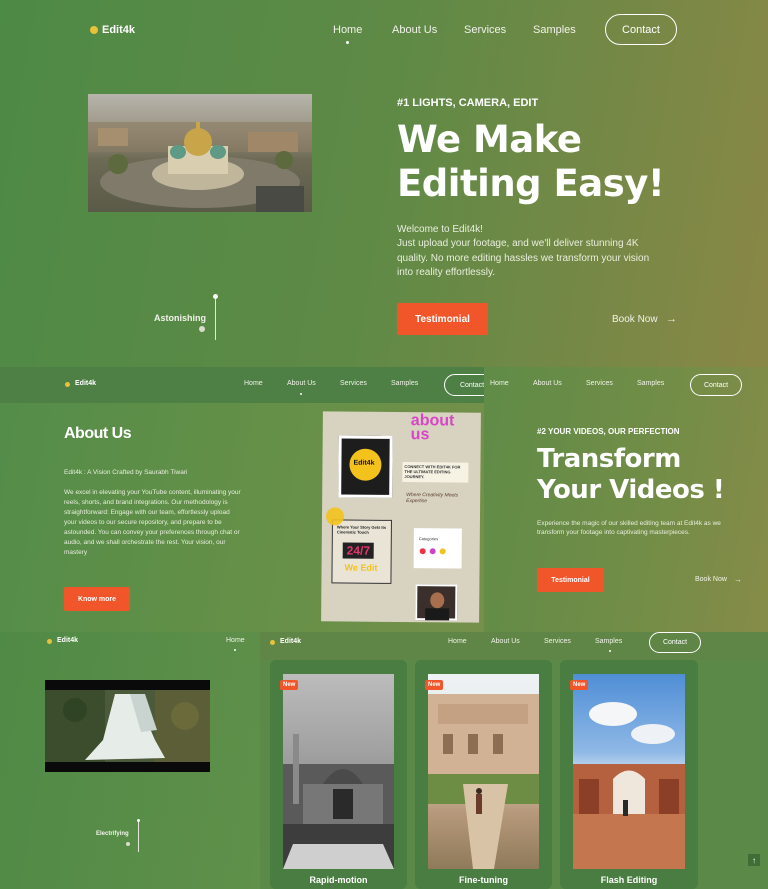 Image resolution: width=768 pixels, height=889 pixels. Describe the element at coordinates (483, 880) in the screenshot. I see `card-title: Fine-tuning` at that location.